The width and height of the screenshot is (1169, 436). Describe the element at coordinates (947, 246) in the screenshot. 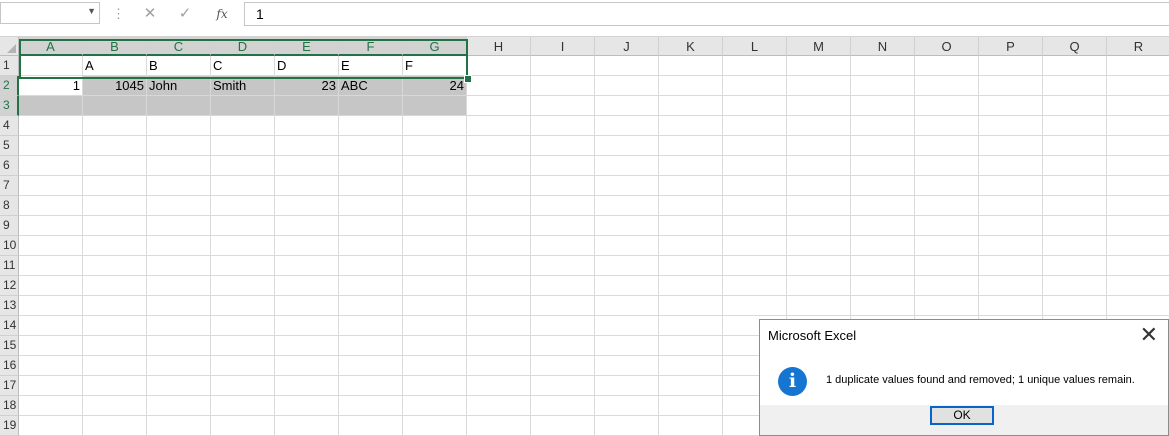

I see `cell-o10` at that location.